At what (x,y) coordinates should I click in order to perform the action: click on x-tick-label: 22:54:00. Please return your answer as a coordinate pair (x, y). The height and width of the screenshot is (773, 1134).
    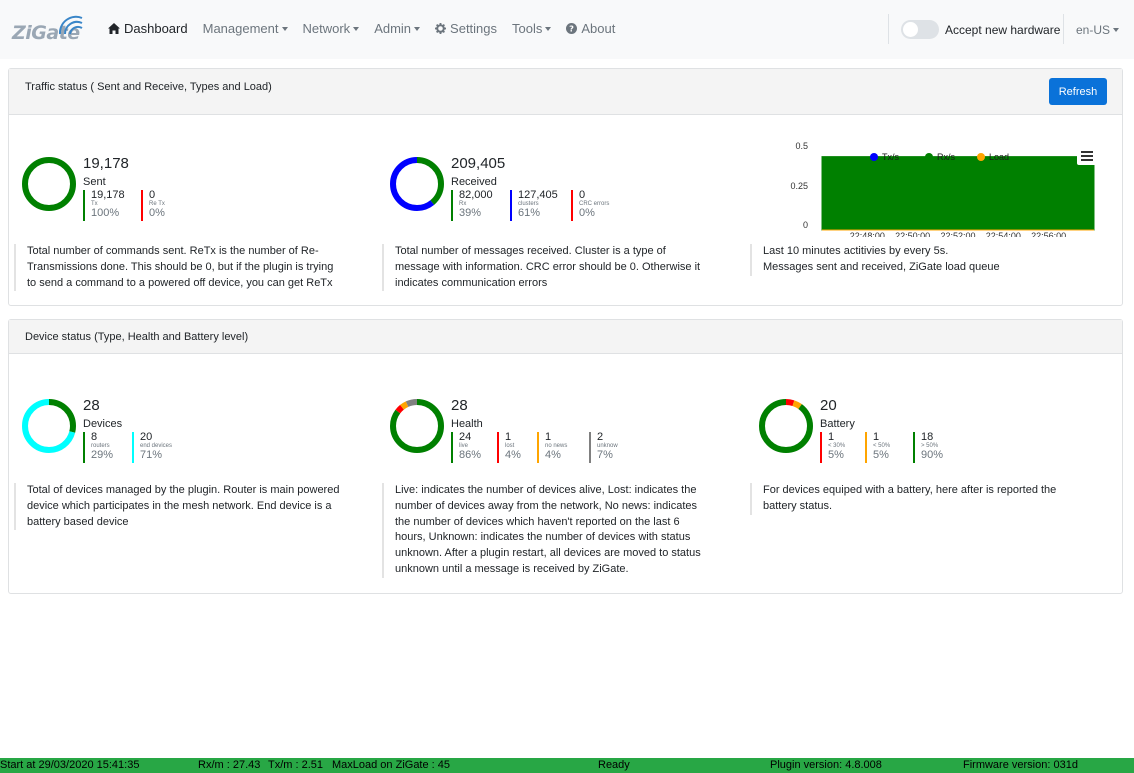
    Looking at the image, I should click on (1003, 234).